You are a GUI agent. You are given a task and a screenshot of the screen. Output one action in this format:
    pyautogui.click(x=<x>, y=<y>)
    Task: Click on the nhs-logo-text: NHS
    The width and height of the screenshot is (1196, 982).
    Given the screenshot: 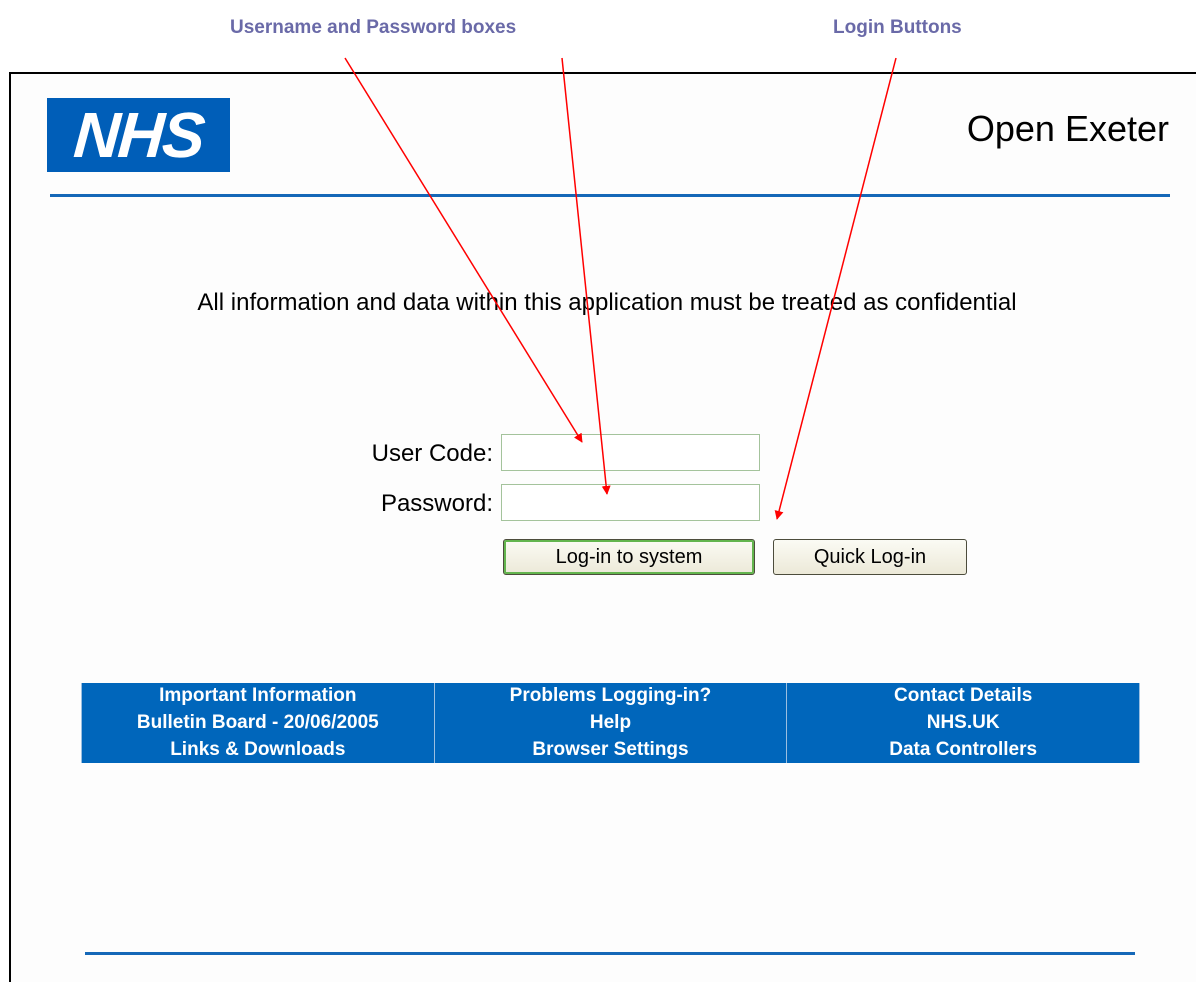 What is the action you would take?
    pyautogui.click(x=138, y=135)
    